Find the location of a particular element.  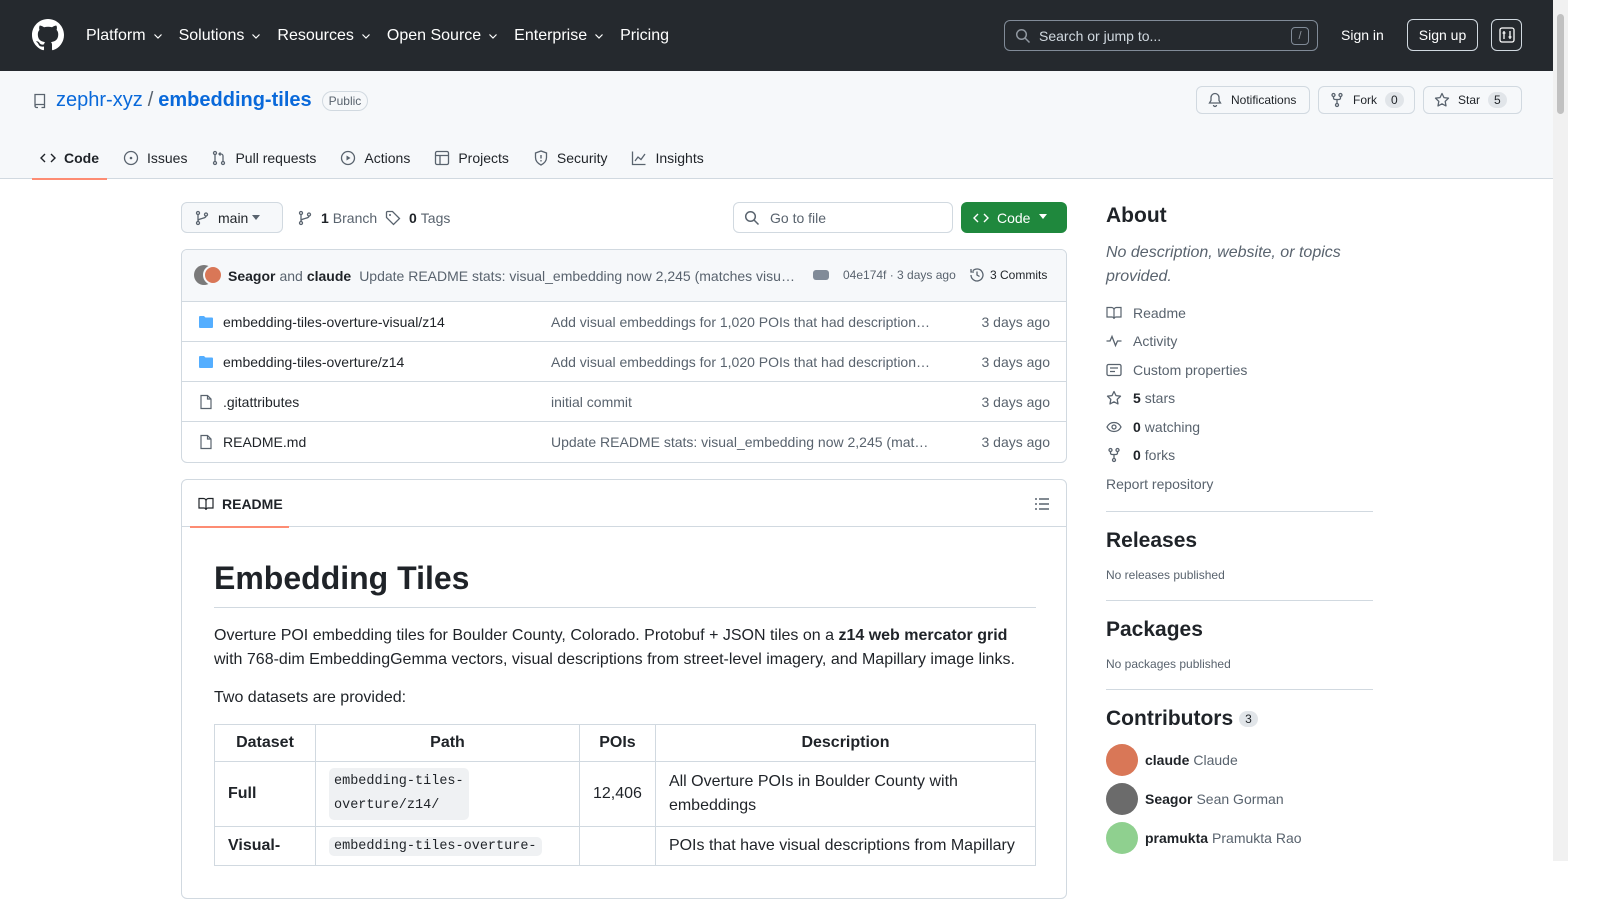

table-header: Dataset is located at coordinates (265, 743).